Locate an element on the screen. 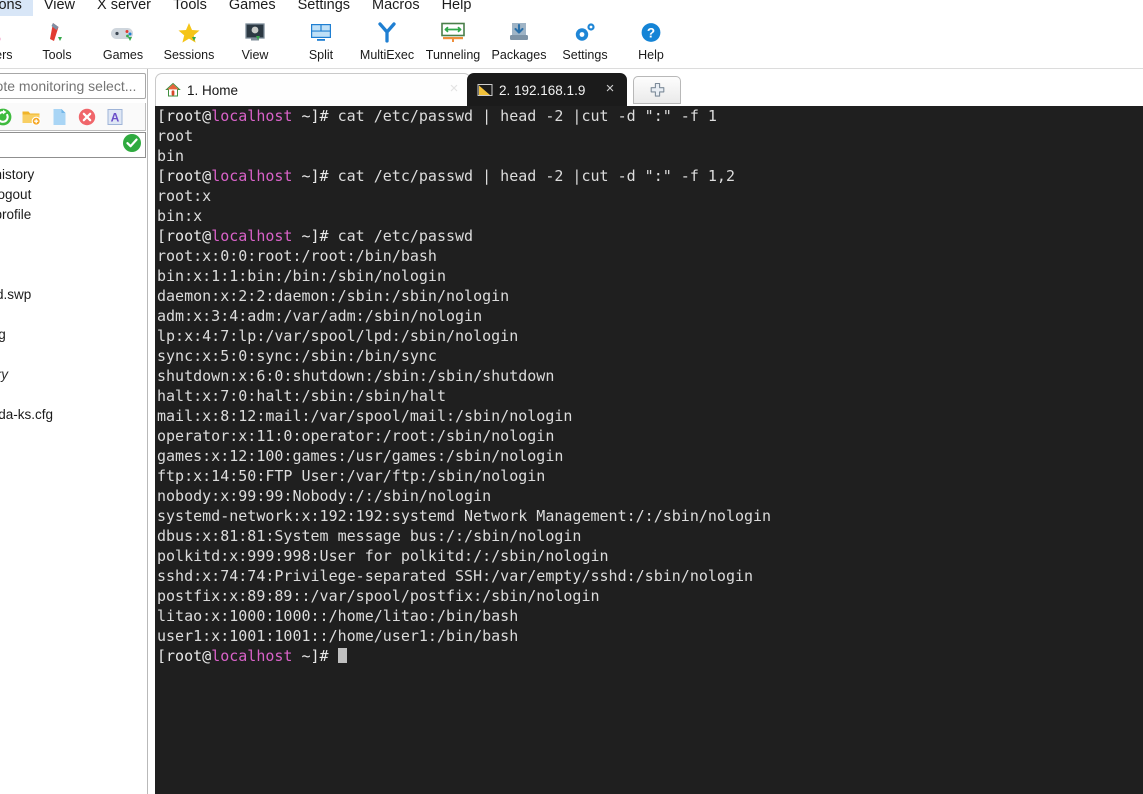 This screenshot has width=1143, height=794. list-item: .cshrc is located at coordinates (73, 255).